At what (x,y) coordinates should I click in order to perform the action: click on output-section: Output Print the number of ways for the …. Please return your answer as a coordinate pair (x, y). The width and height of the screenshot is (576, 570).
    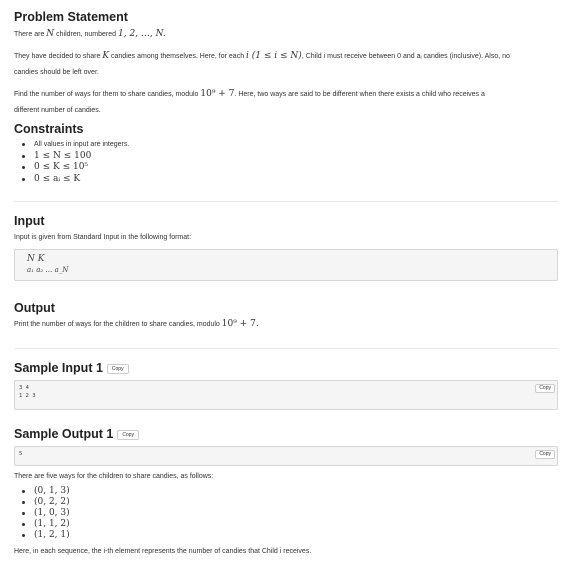
    Looking at the image, I should click on (286, 316).